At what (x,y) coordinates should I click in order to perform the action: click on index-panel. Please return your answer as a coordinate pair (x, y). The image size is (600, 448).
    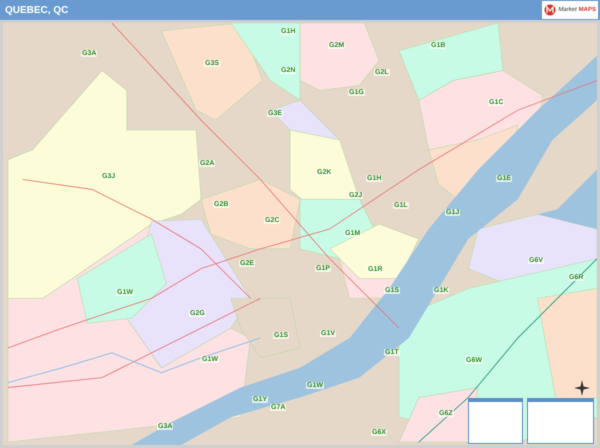
    Looking at the image, I should click on (495, 421).